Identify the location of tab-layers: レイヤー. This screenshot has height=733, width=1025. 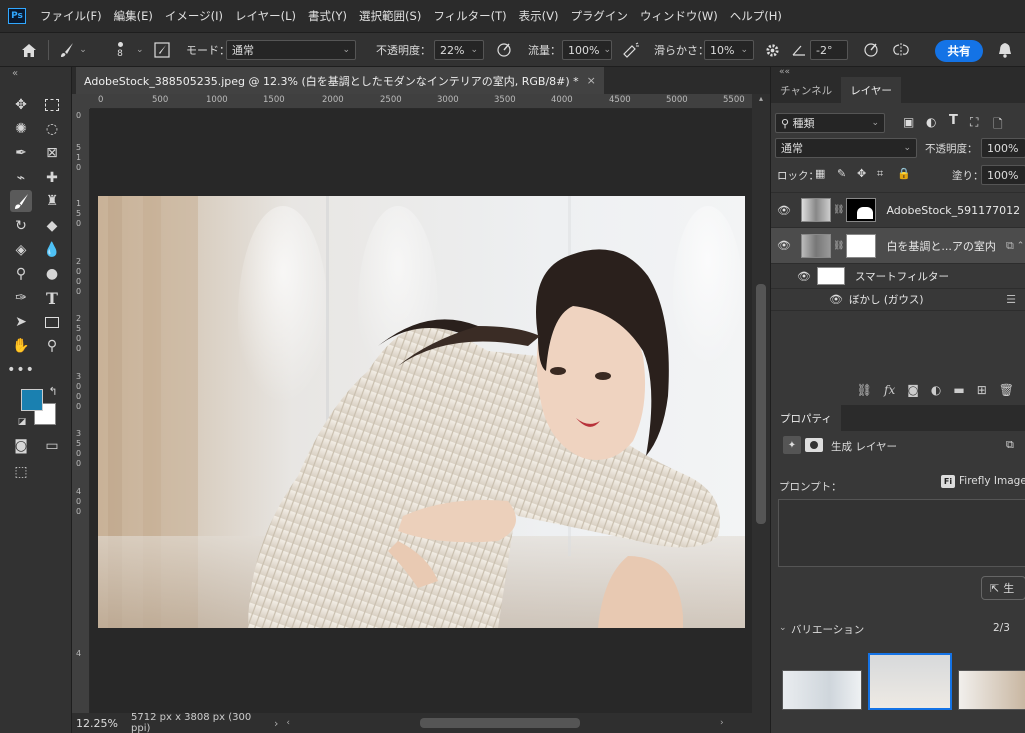
(871, 90).